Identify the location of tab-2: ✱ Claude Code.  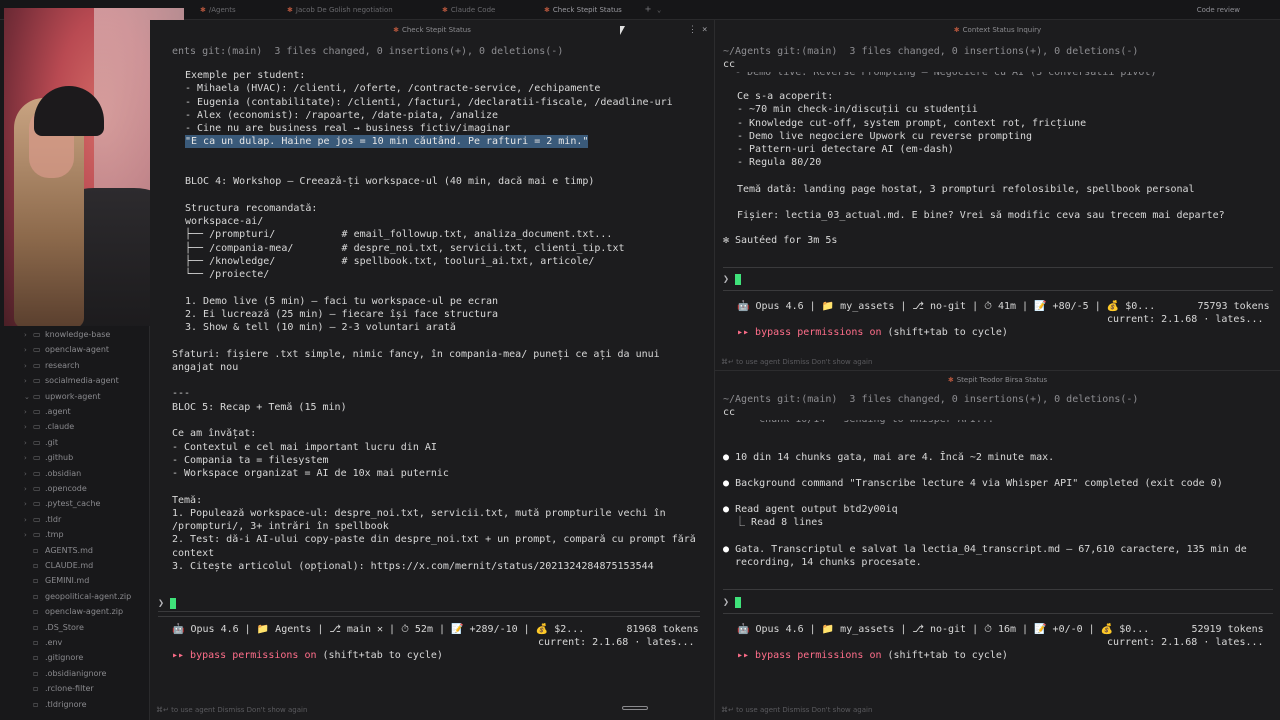
(468, 10).